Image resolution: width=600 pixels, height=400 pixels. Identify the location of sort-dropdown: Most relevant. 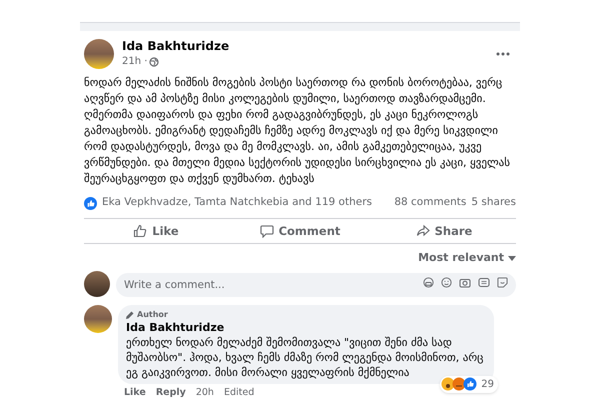
(461, 258).